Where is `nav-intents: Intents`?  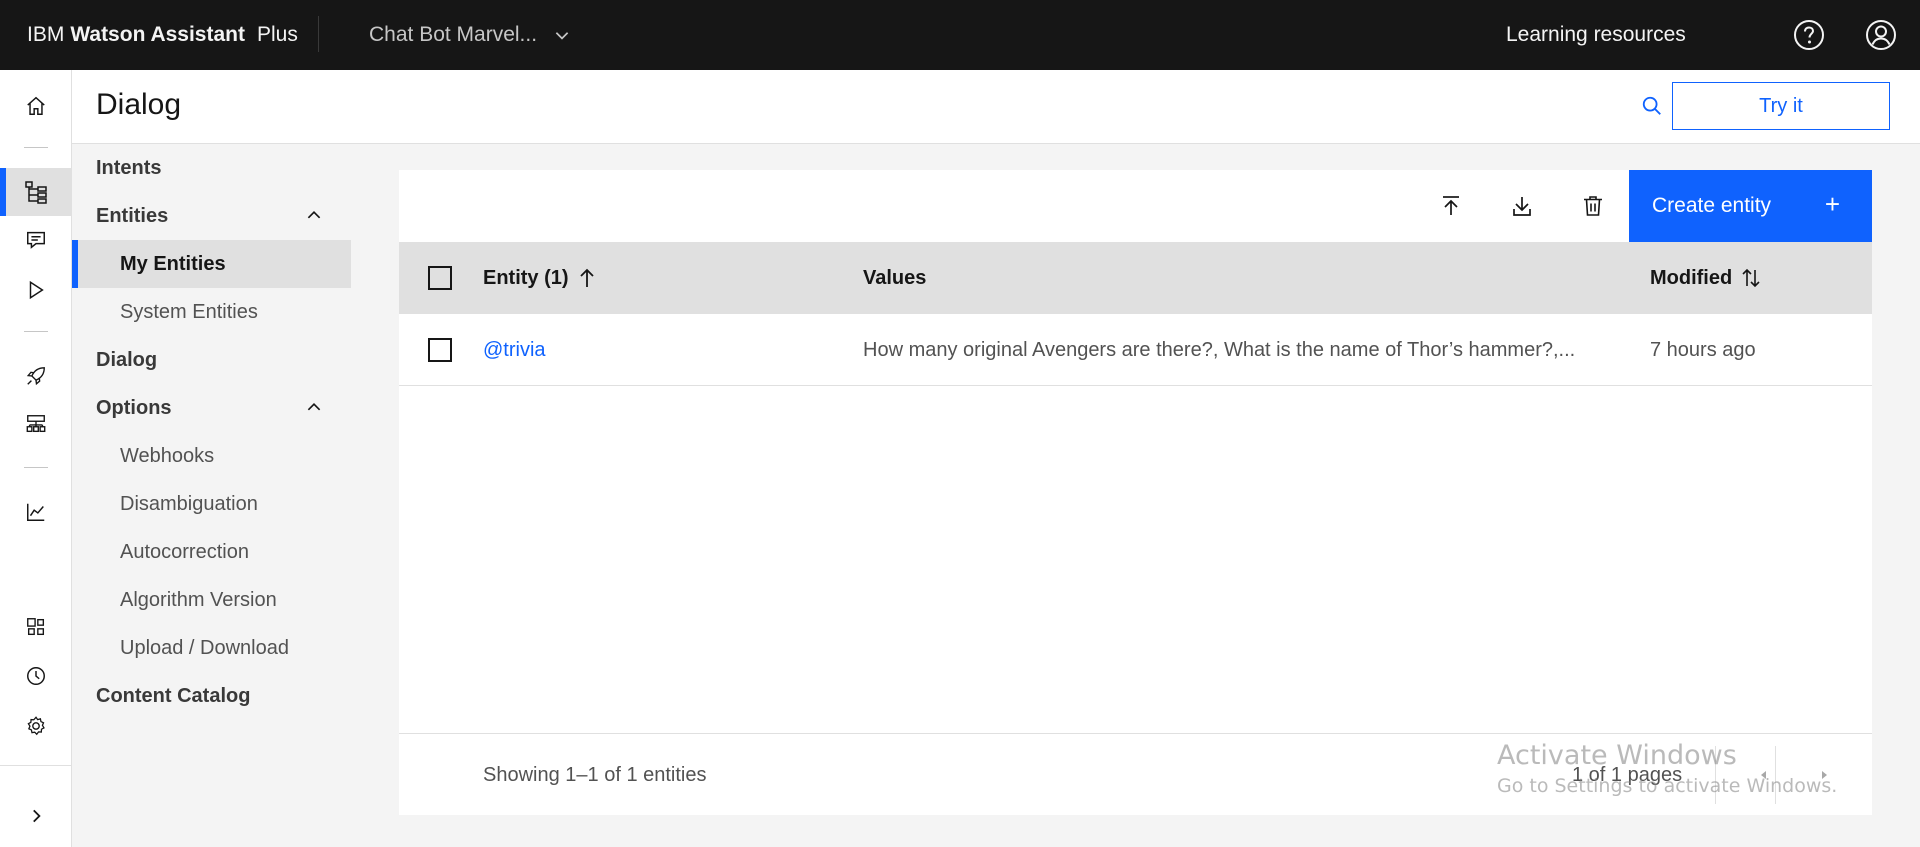
nav-intents: Intents is located at coordinates (211, 168).